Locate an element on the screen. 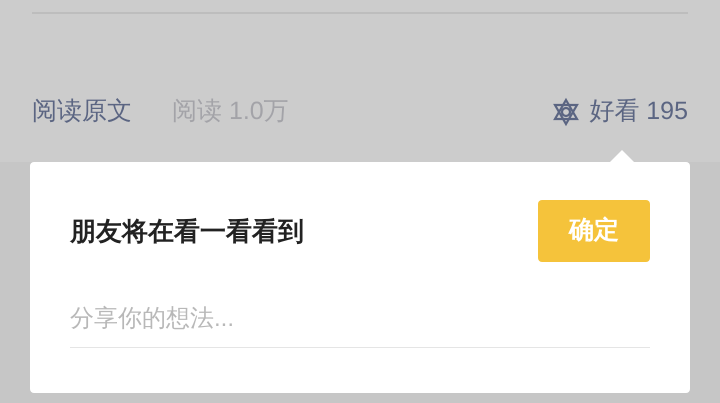 This screenshot has width=720, height=403. popup-title: 朋友将在看一看看到 is located at coordinates (187, 231).